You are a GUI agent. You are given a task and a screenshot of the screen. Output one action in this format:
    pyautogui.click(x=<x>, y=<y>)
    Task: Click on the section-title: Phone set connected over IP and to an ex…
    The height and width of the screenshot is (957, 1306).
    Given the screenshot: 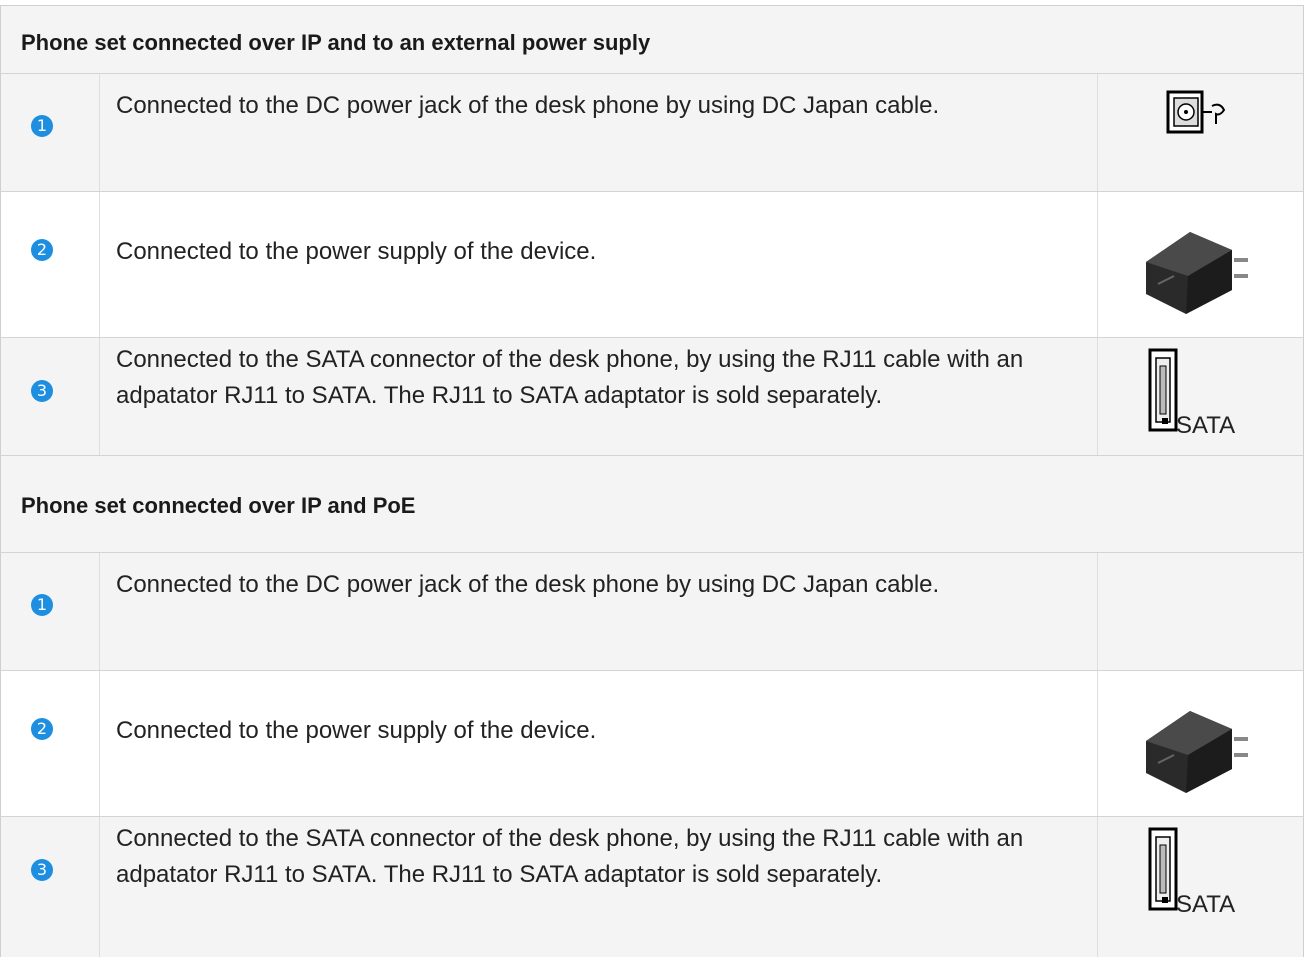 What is the action you would take?
    pyautogui.click(x=336, y=42)
    